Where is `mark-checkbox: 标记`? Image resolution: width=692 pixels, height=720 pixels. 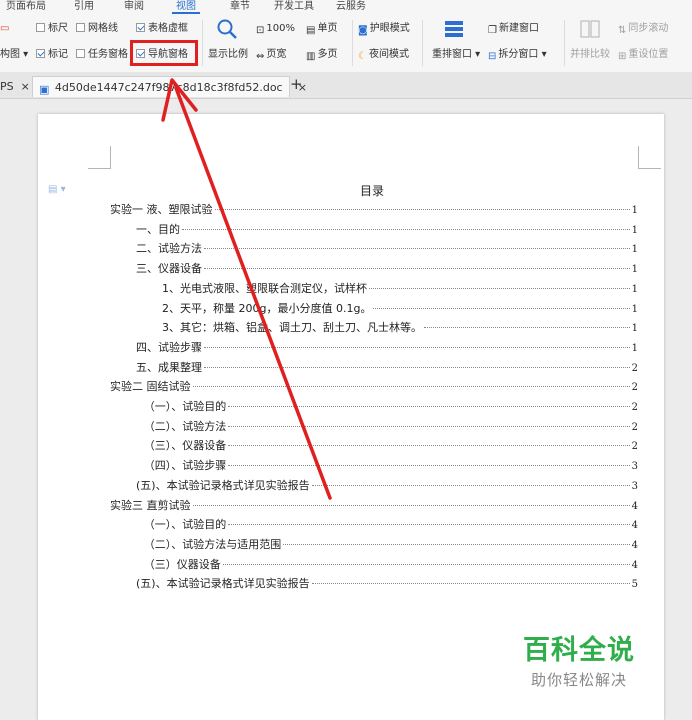
mark-checkbox: 标记 is located at coordinates (52, 55).